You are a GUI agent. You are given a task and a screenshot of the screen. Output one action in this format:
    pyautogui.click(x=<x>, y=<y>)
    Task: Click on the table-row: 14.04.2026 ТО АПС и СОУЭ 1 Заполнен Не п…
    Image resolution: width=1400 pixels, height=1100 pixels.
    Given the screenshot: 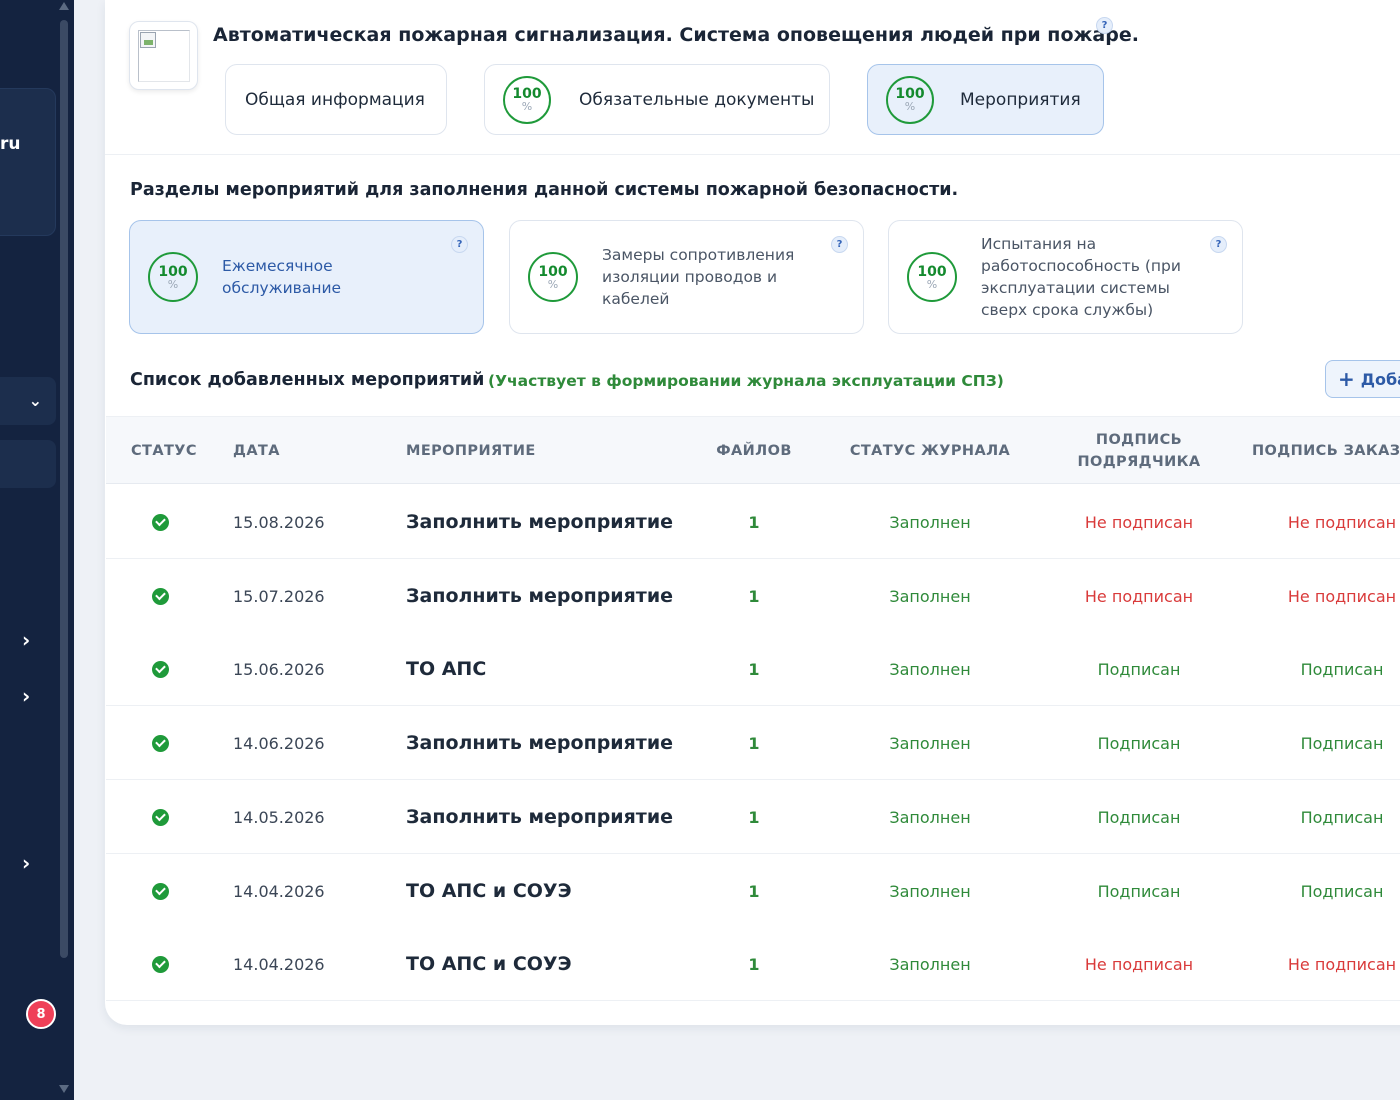 What is the action you would take?
    pyautogui.click(x=753, y=964)
    